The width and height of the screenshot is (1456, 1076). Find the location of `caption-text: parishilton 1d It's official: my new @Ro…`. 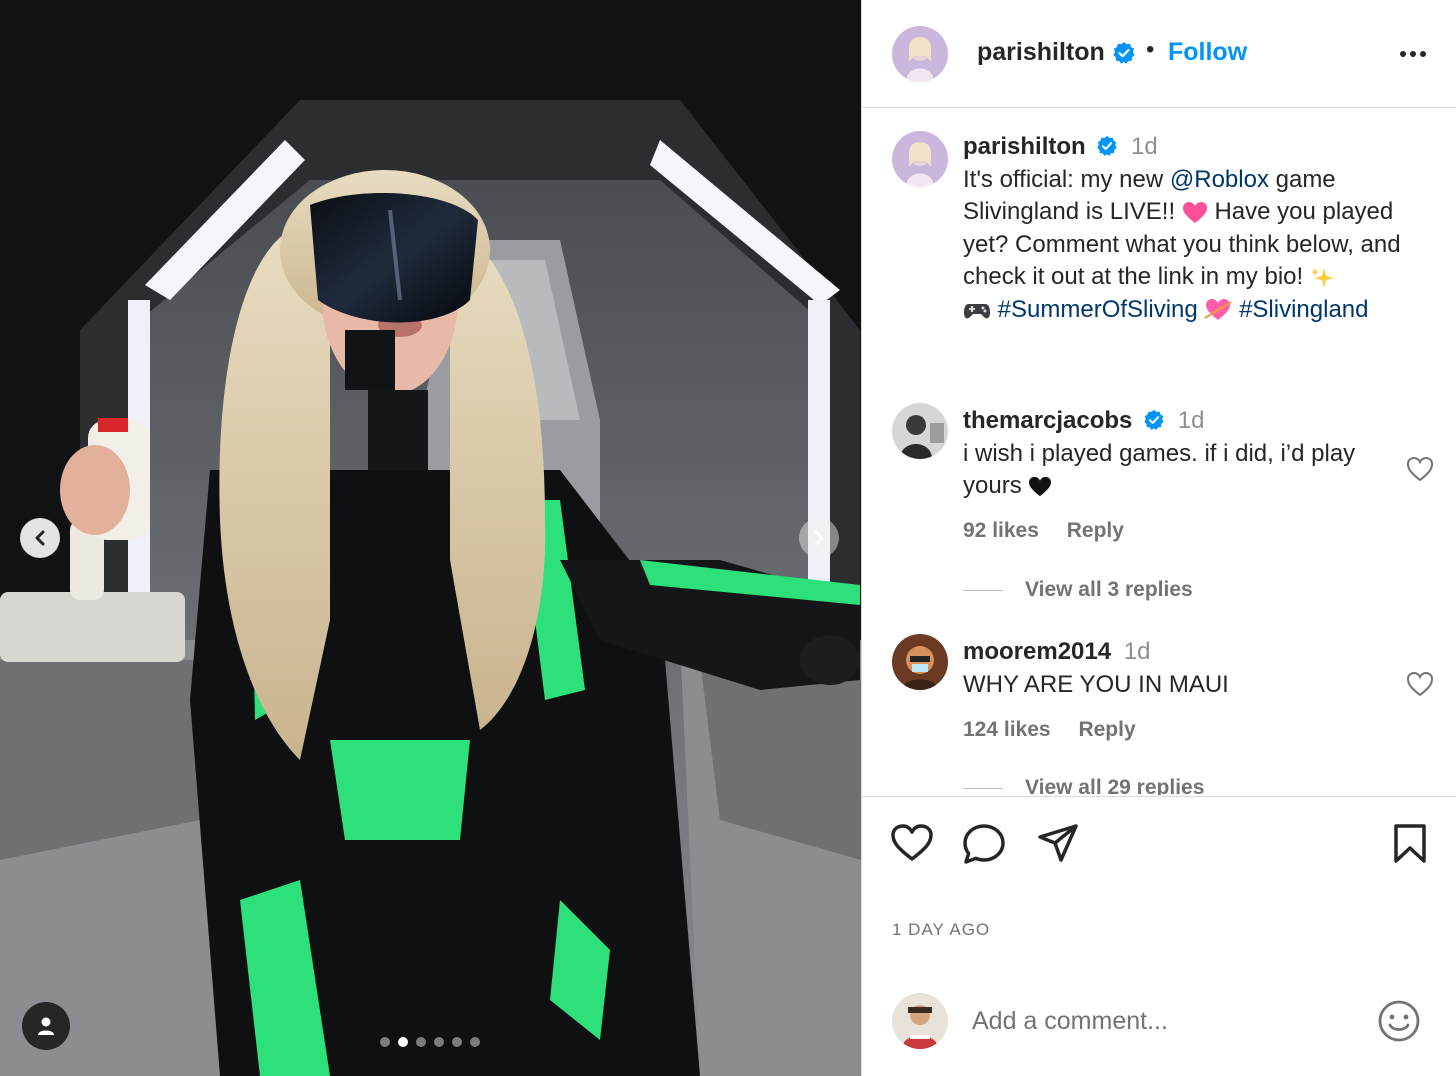

caption-text: parishilton 1d It's official: my new @Ro… is located at coordinates (1198, 228).